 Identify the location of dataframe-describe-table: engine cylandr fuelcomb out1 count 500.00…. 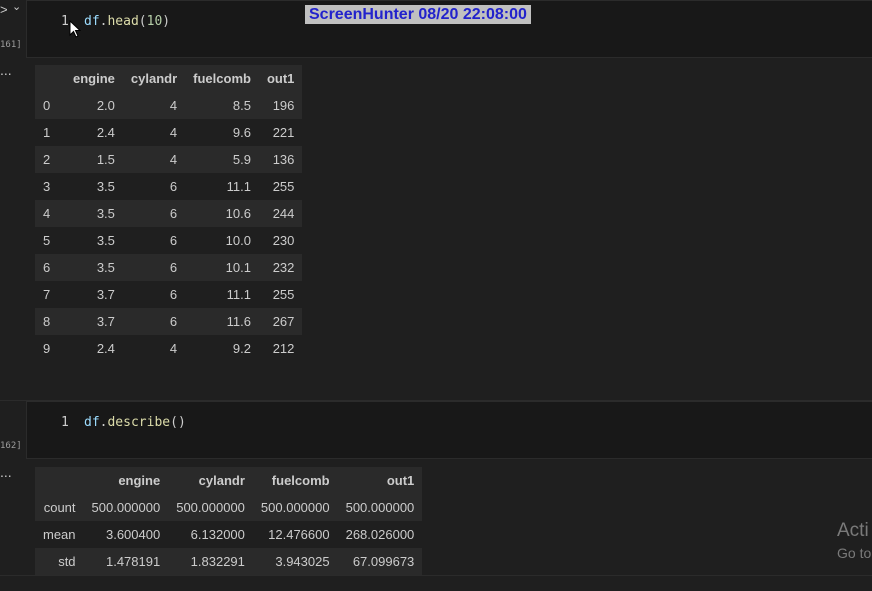
(229, 521).